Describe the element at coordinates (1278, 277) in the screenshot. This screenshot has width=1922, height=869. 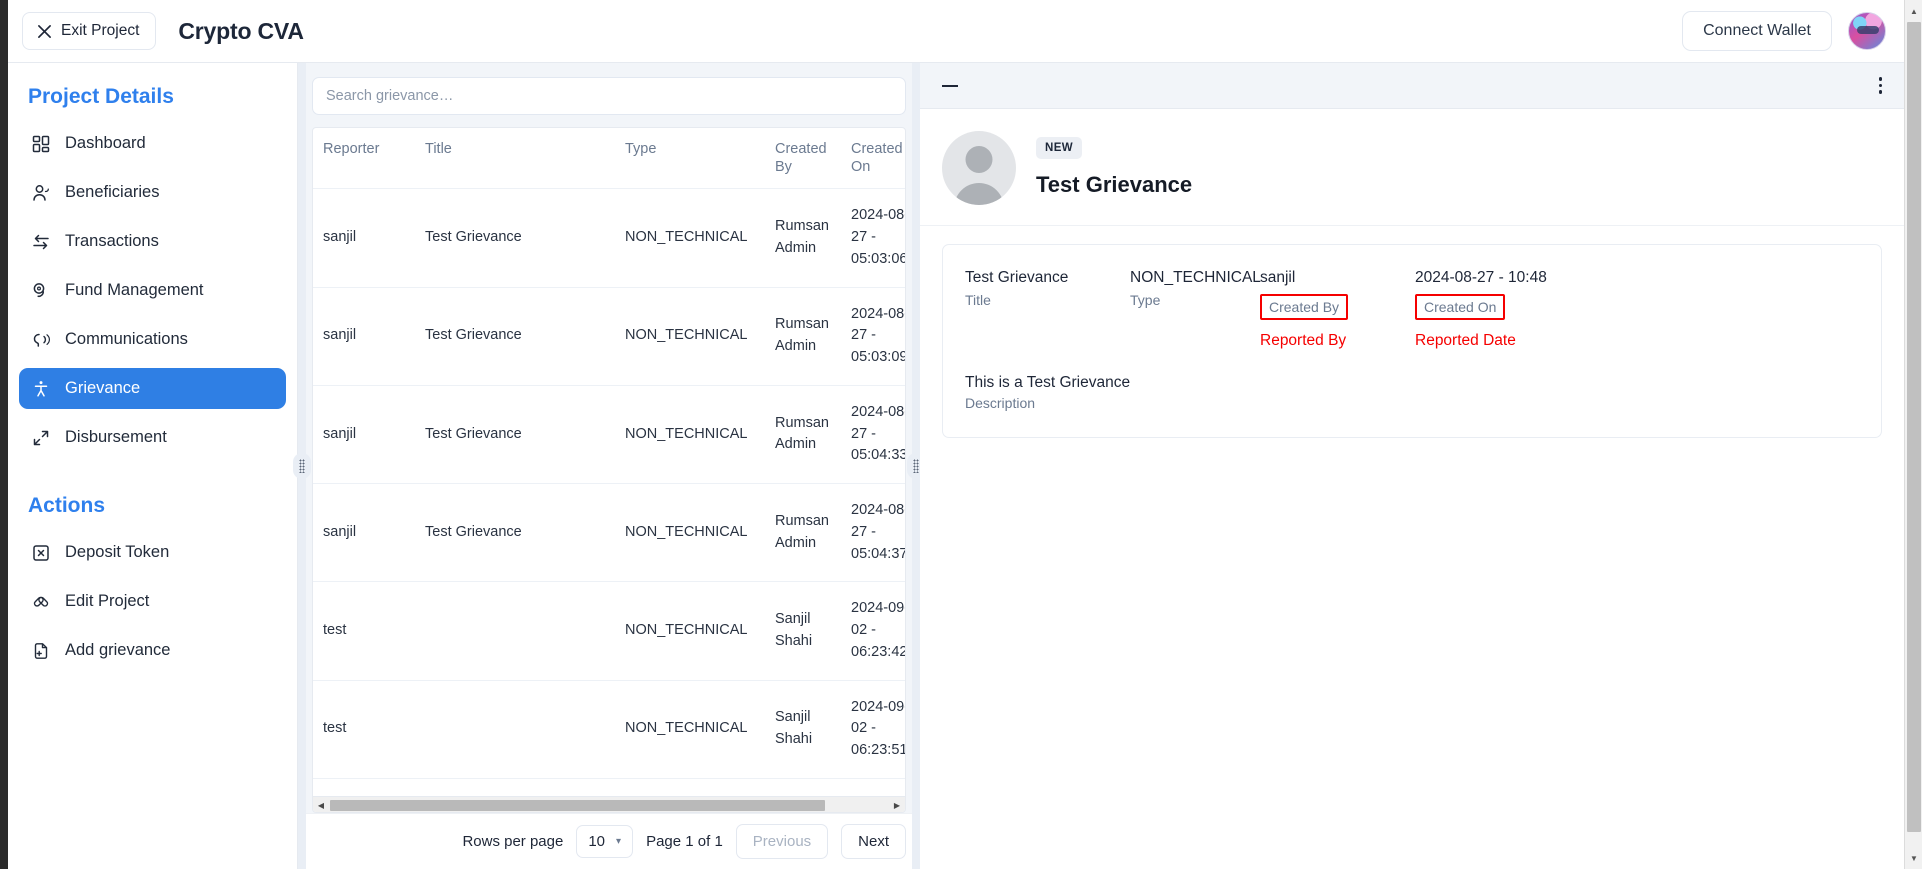
I see `detail-field-value: sanjil` at that location.